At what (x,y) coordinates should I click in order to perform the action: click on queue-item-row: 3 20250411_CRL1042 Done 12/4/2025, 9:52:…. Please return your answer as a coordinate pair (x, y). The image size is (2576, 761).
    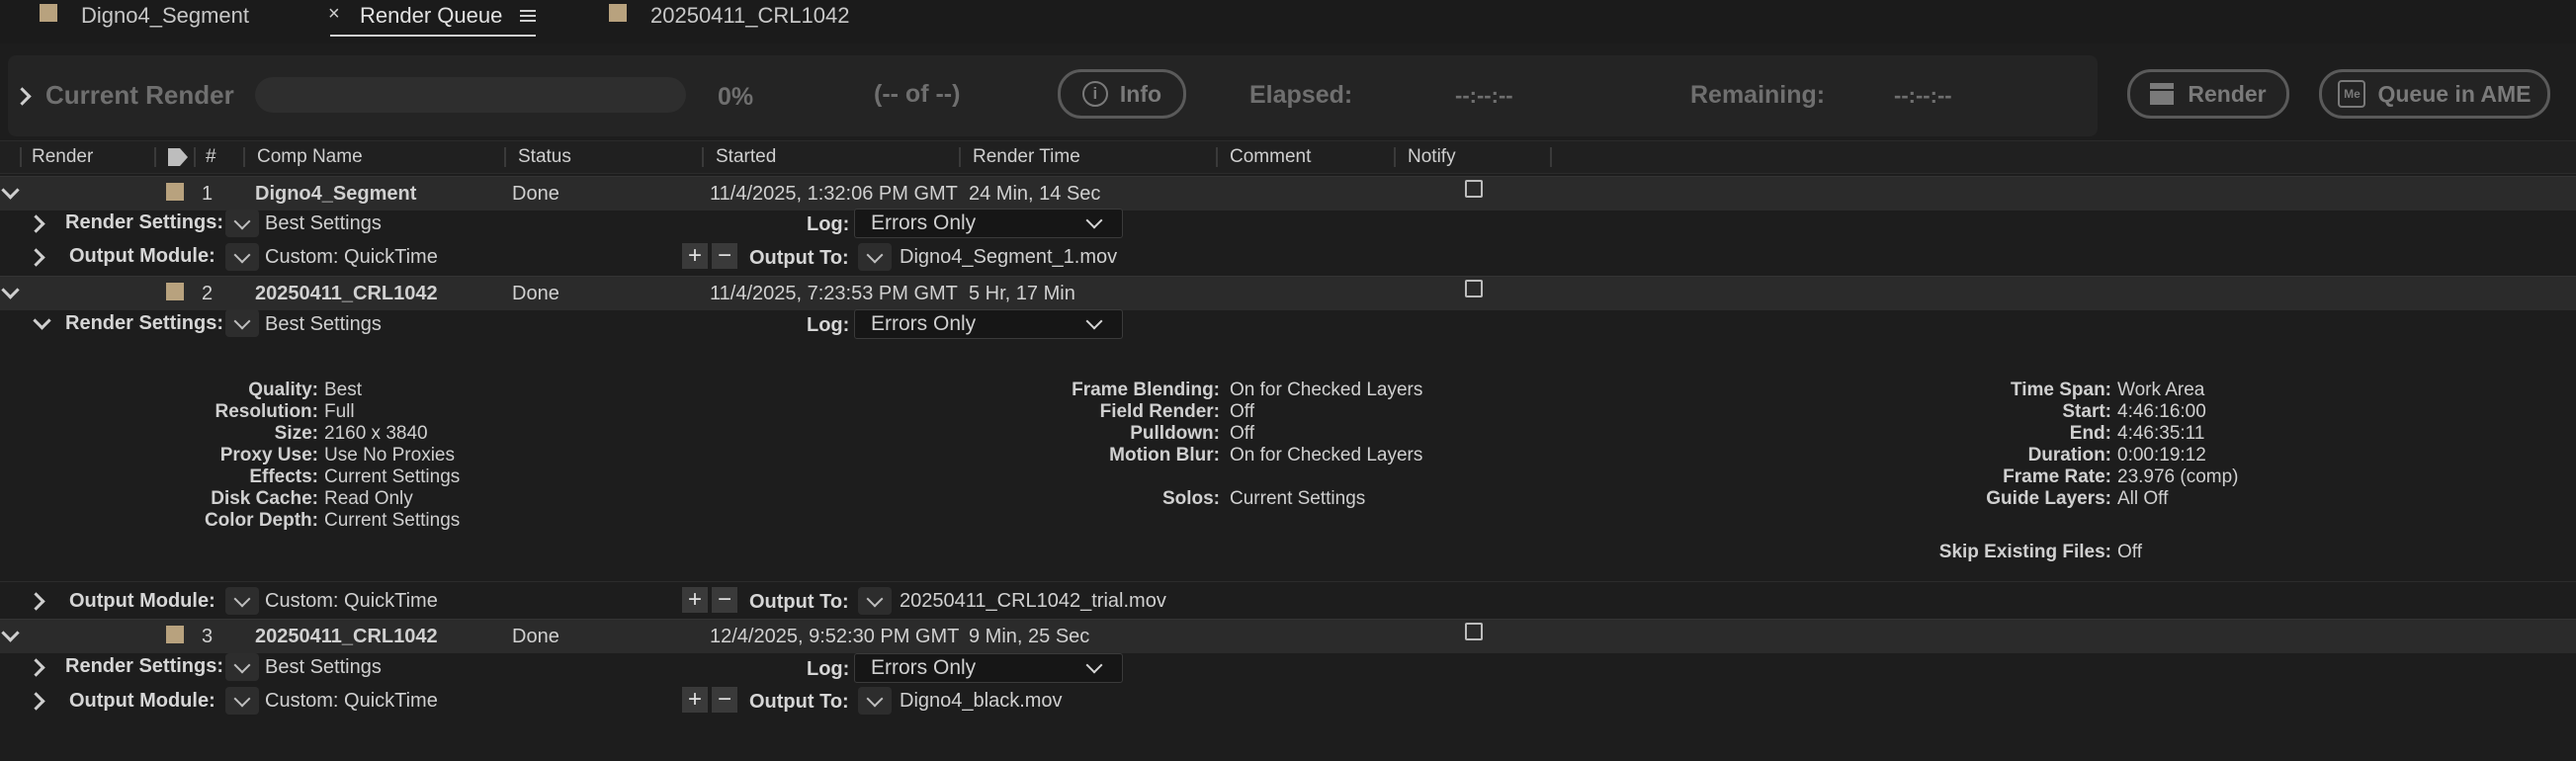
    Looking at the image, I should click on (1288, 636).